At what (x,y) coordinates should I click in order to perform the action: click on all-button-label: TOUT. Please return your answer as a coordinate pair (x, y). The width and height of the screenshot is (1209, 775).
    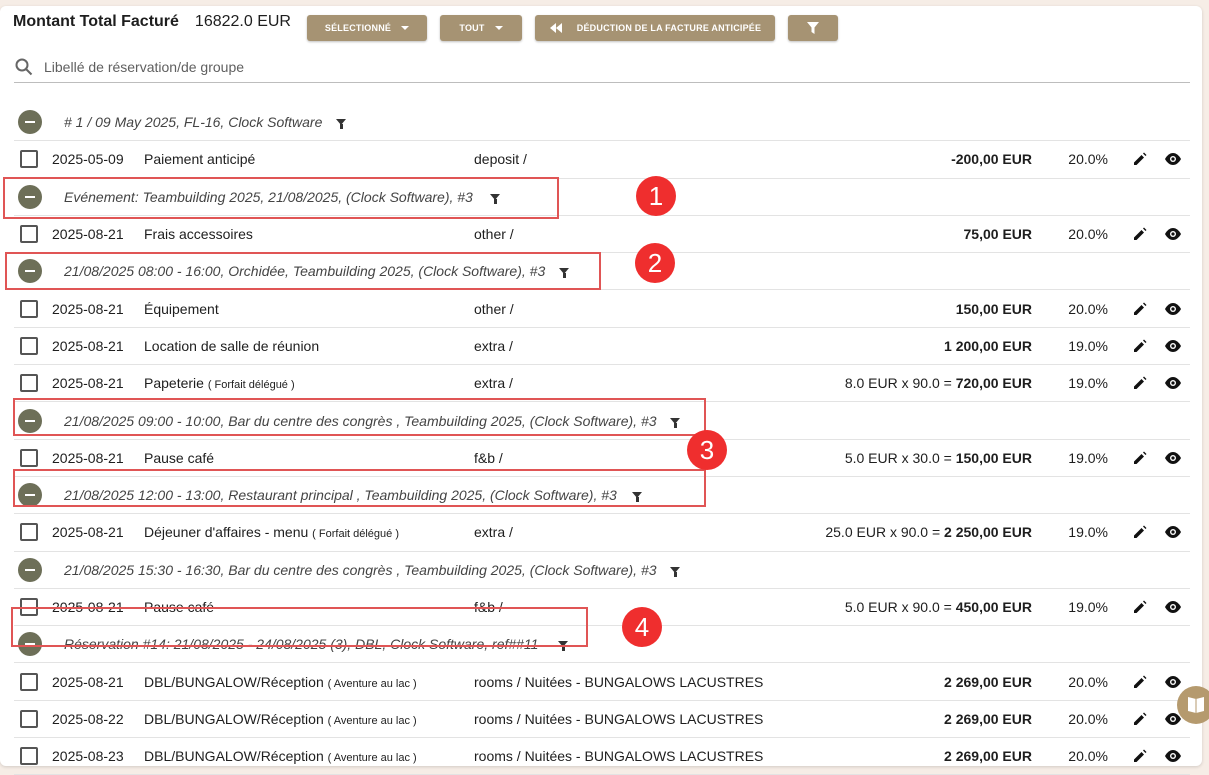
    Looking at the image, I should click on (472, 28).